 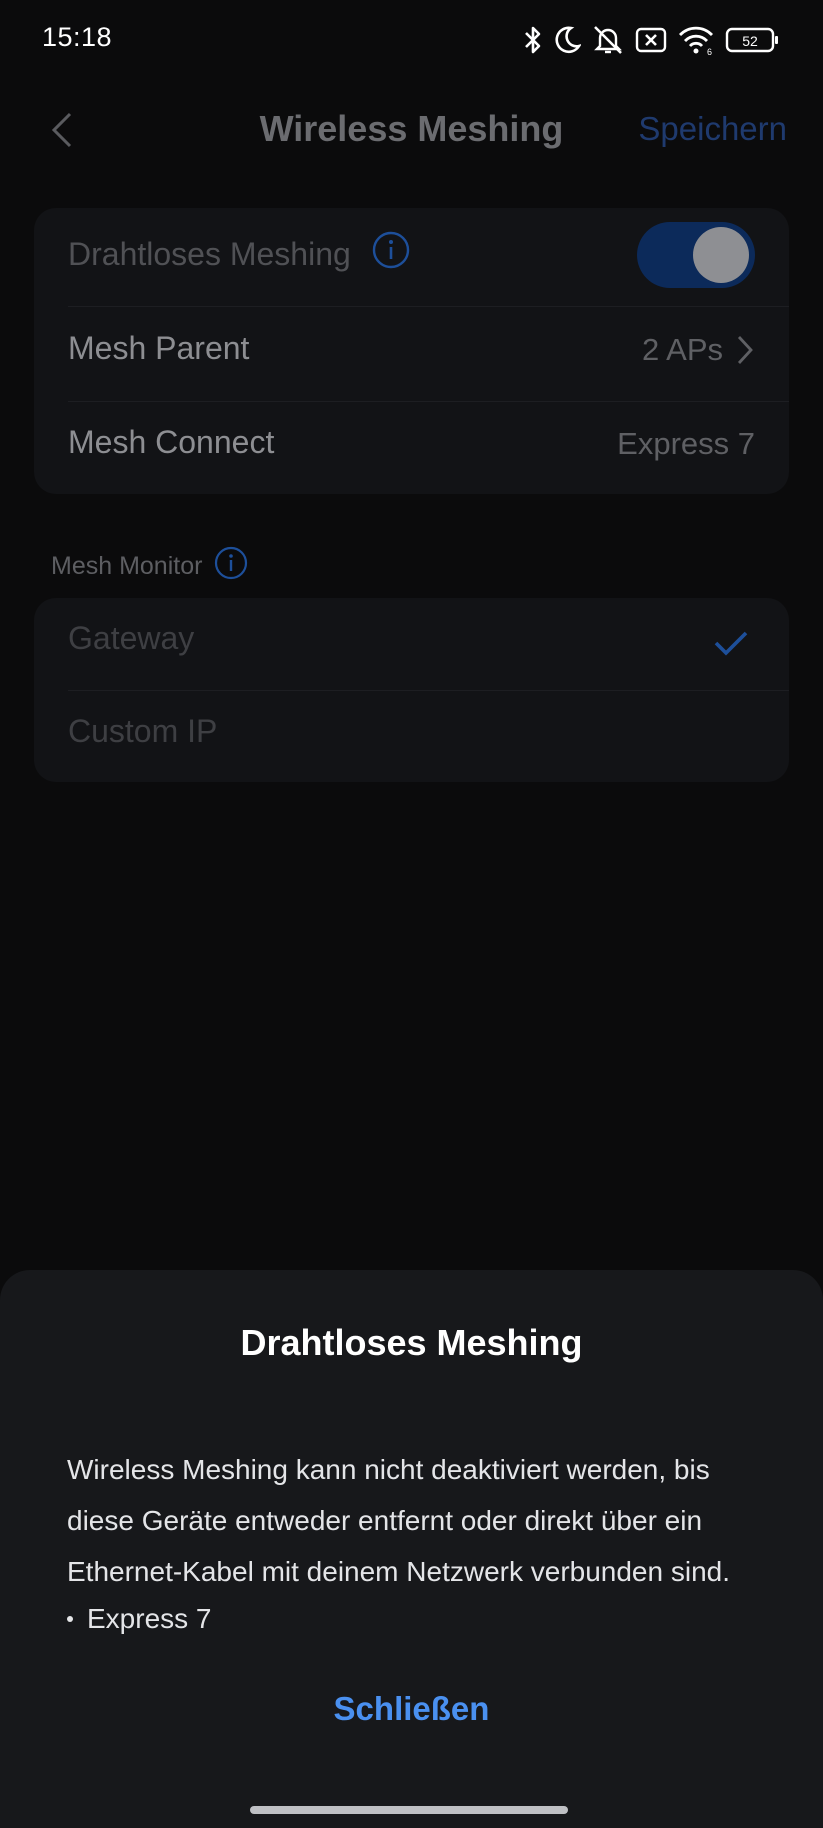 I want to click on status-icons: 6 52, so click(x=651, y=40).